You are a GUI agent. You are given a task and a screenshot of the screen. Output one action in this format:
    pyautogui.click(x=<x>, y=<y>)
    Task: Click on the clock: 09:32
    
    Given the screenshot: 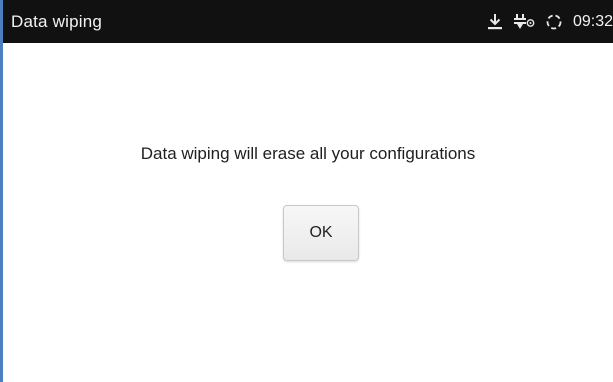 What is the action you would take?
    pyautogui.click(x=592, y=21)
    